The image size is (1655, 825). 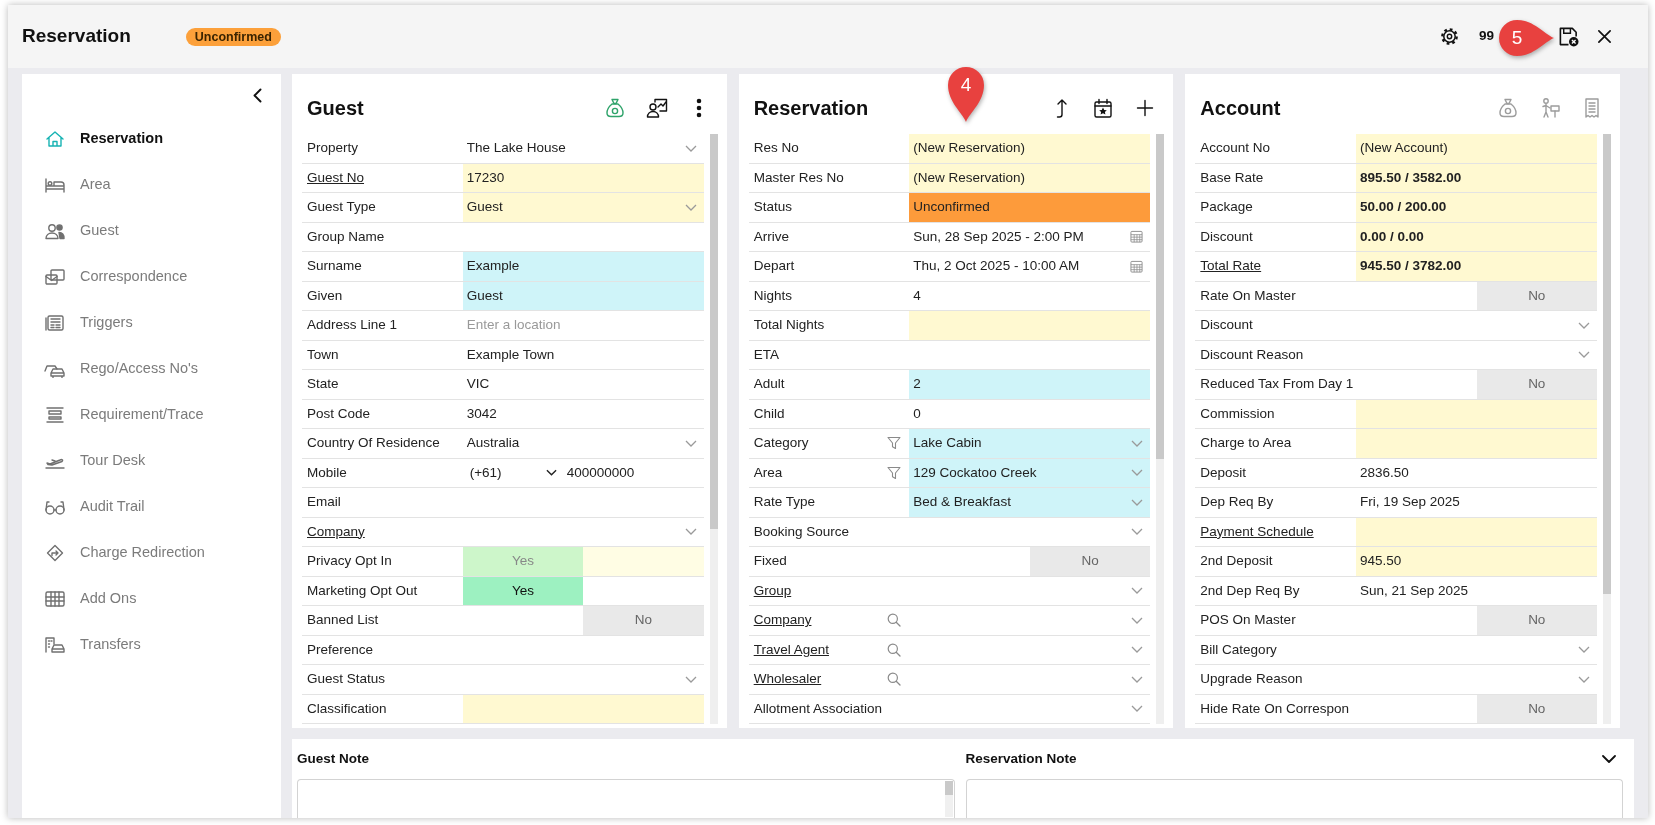 I want to click on save-icon, so click(x=1568, y=36).